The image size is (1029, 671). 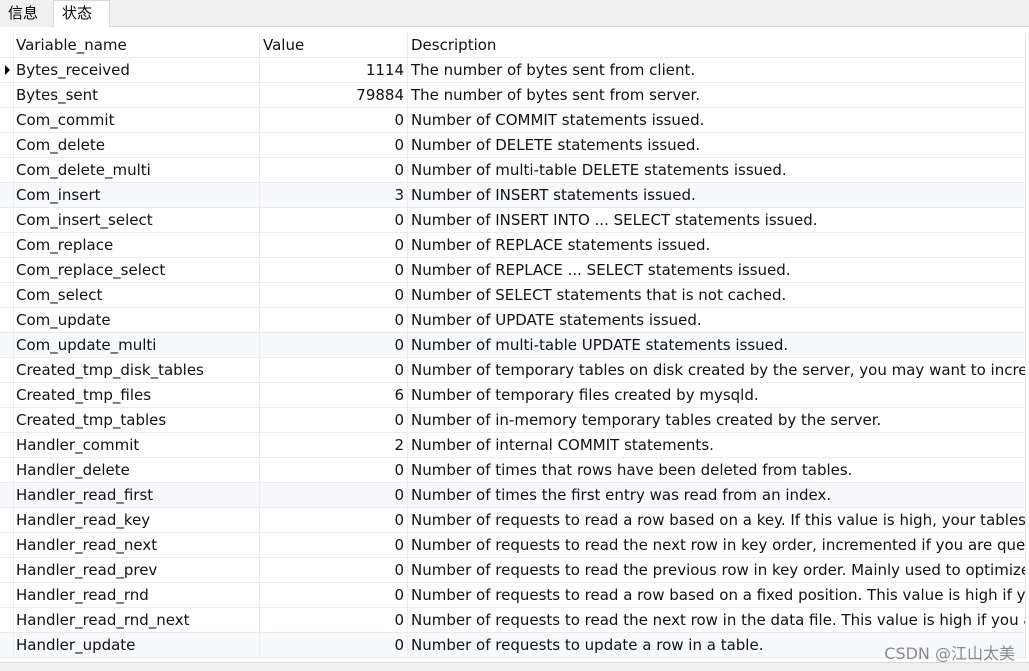 I want to click on value-cell: 79884, so click(x=334, y=95).